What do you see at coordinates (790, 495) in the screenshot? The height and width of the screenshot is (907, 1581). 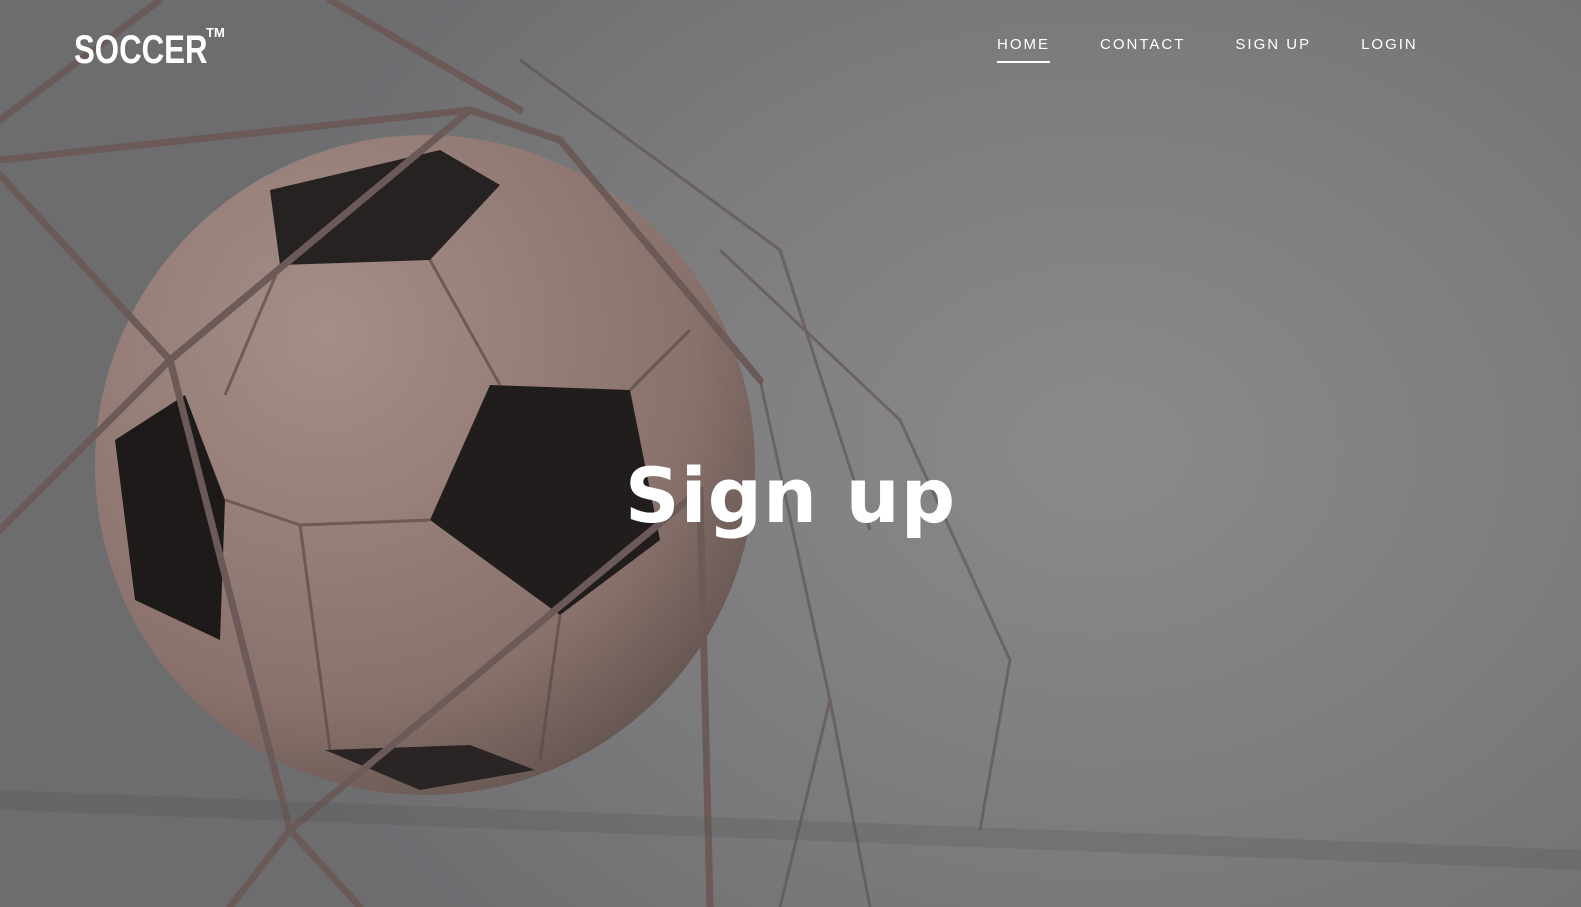 I see `page-title: Sign up` at bounding box center [790, 495].